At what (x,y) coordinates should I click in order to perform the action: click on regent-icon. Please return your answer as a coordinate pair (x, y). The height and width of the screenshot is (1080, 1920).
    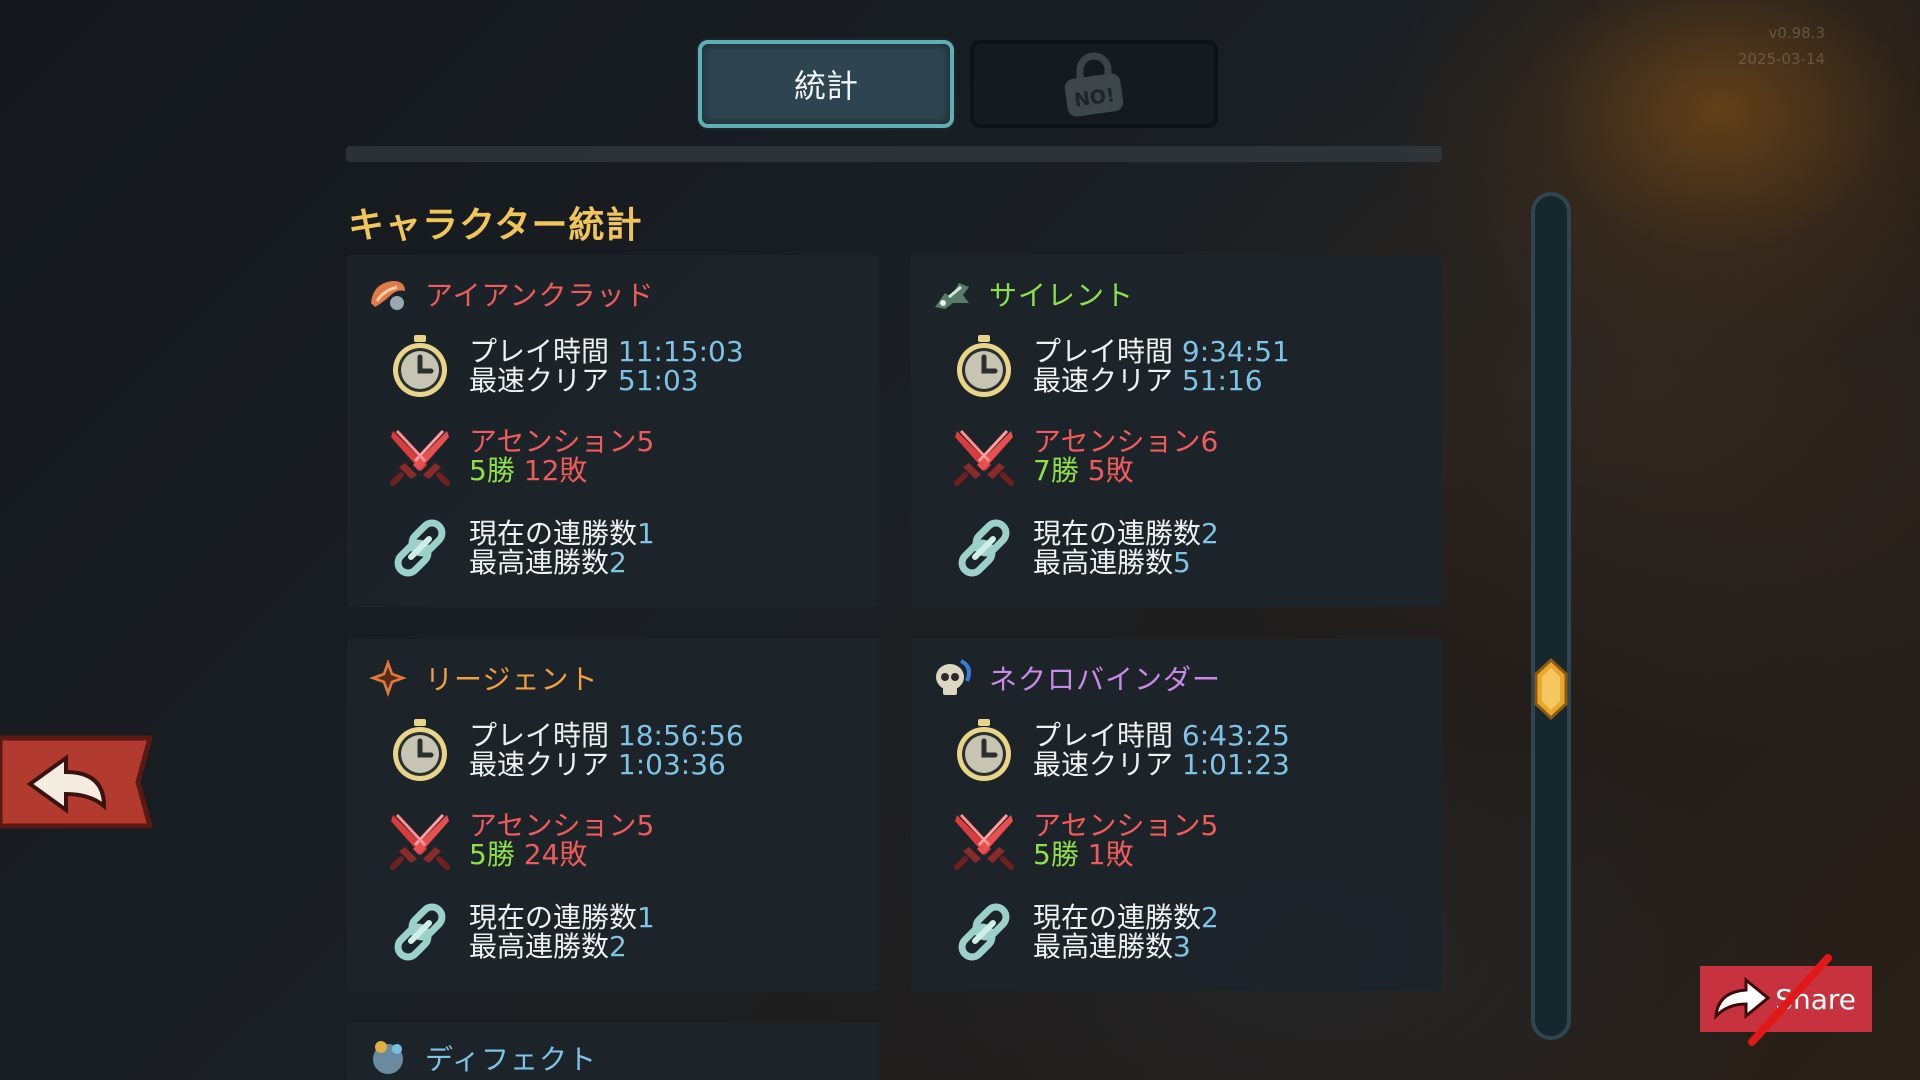
    Looking at the image, I should click on (388, 678).